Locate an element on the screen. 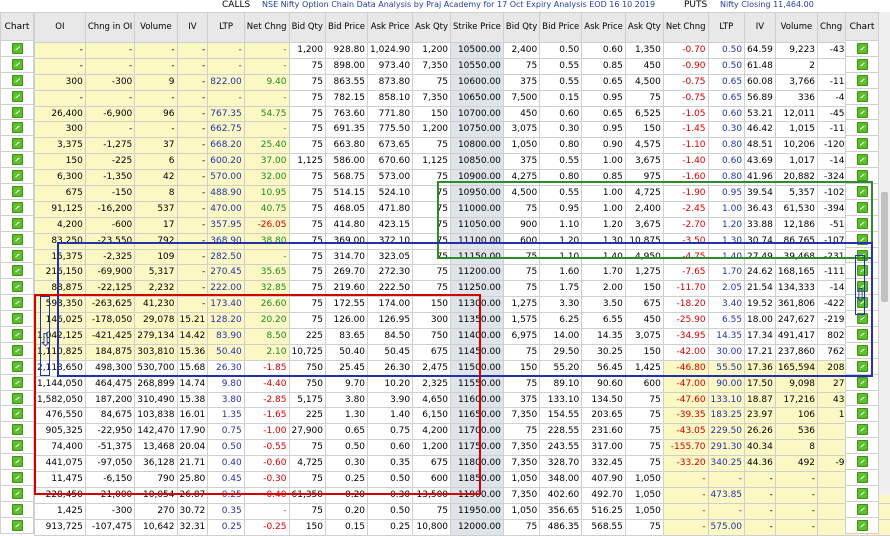 The image size is (890, 536). vertical-scrollbar is located at coordinates (884, 253).